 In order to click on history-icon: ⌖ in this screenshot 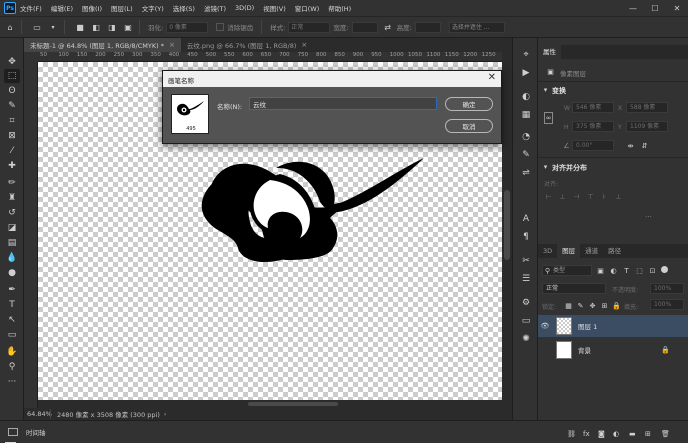, I will do `click(526, 55)`.